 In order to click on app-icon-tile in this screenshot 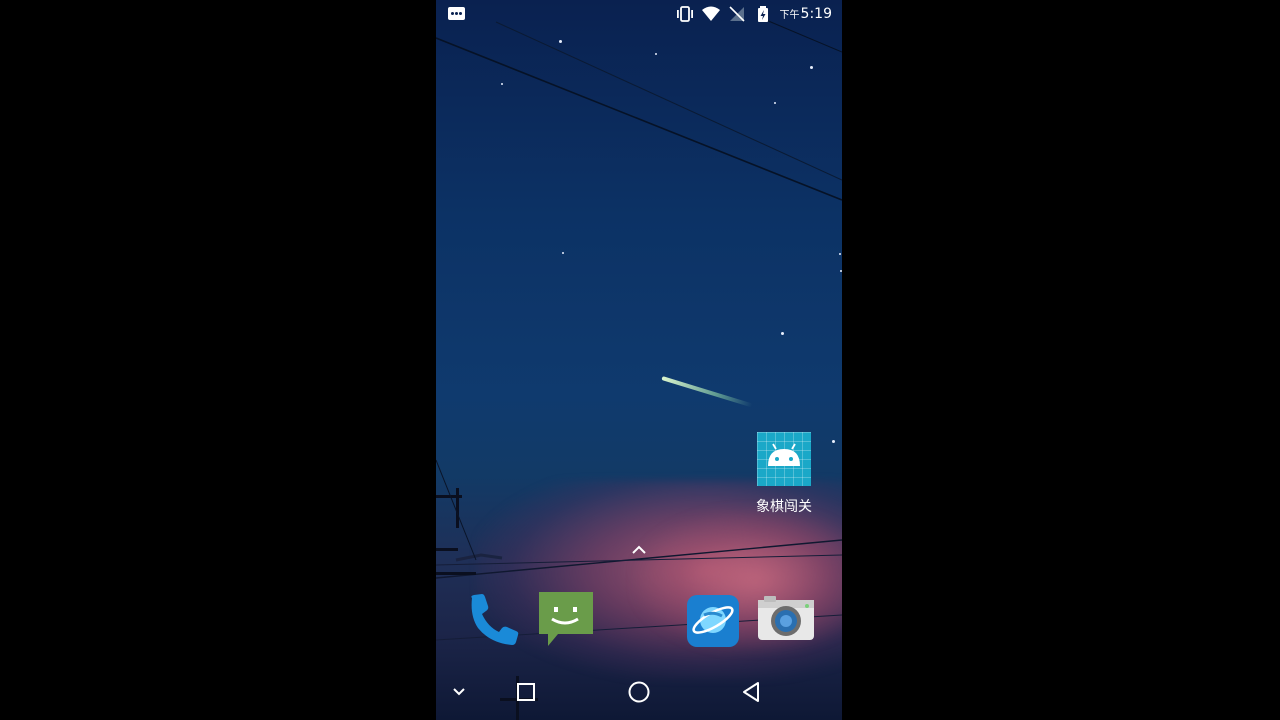, I will do `click(784, 459)`.